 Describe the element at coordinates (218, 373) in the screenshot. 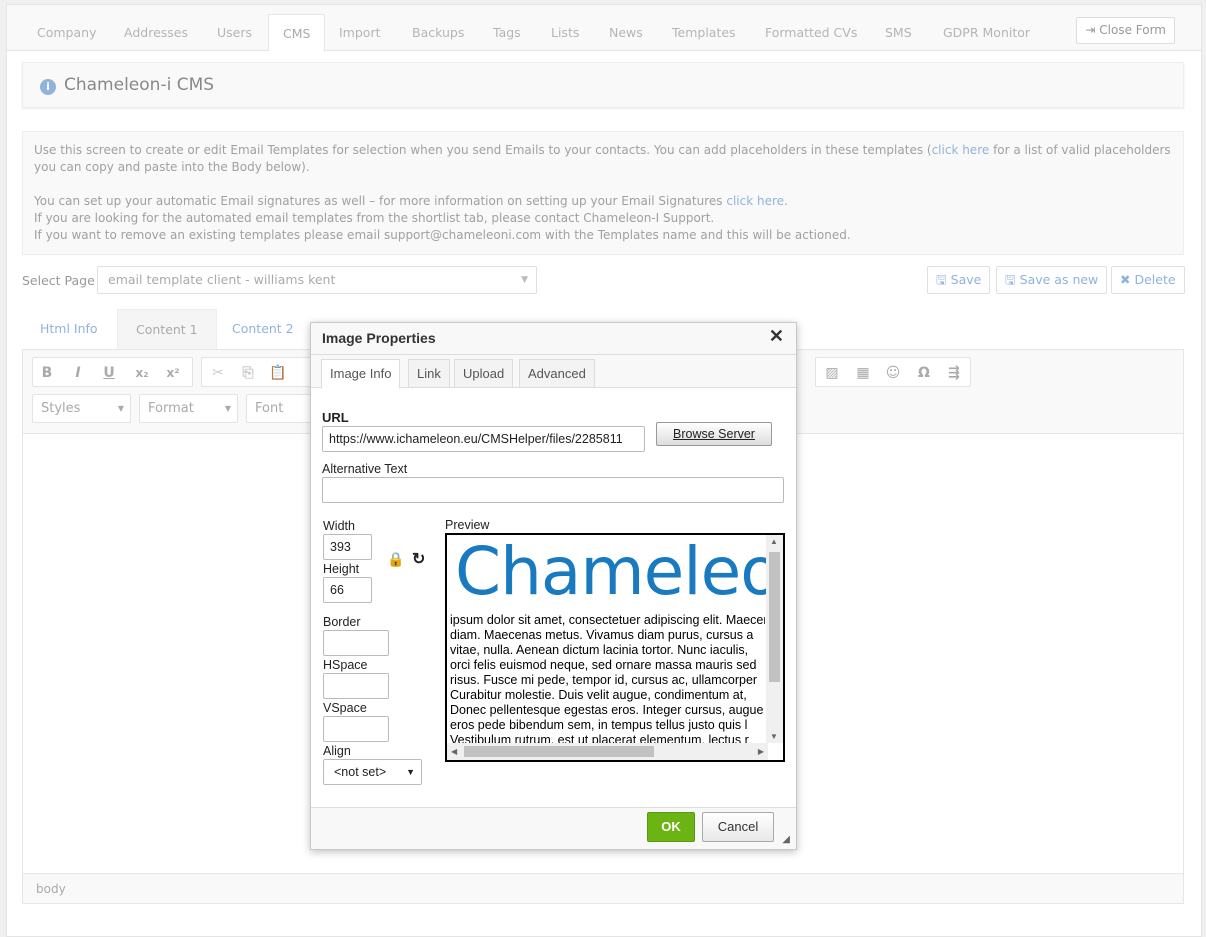

I see `cut-icon: ✂` at that location.